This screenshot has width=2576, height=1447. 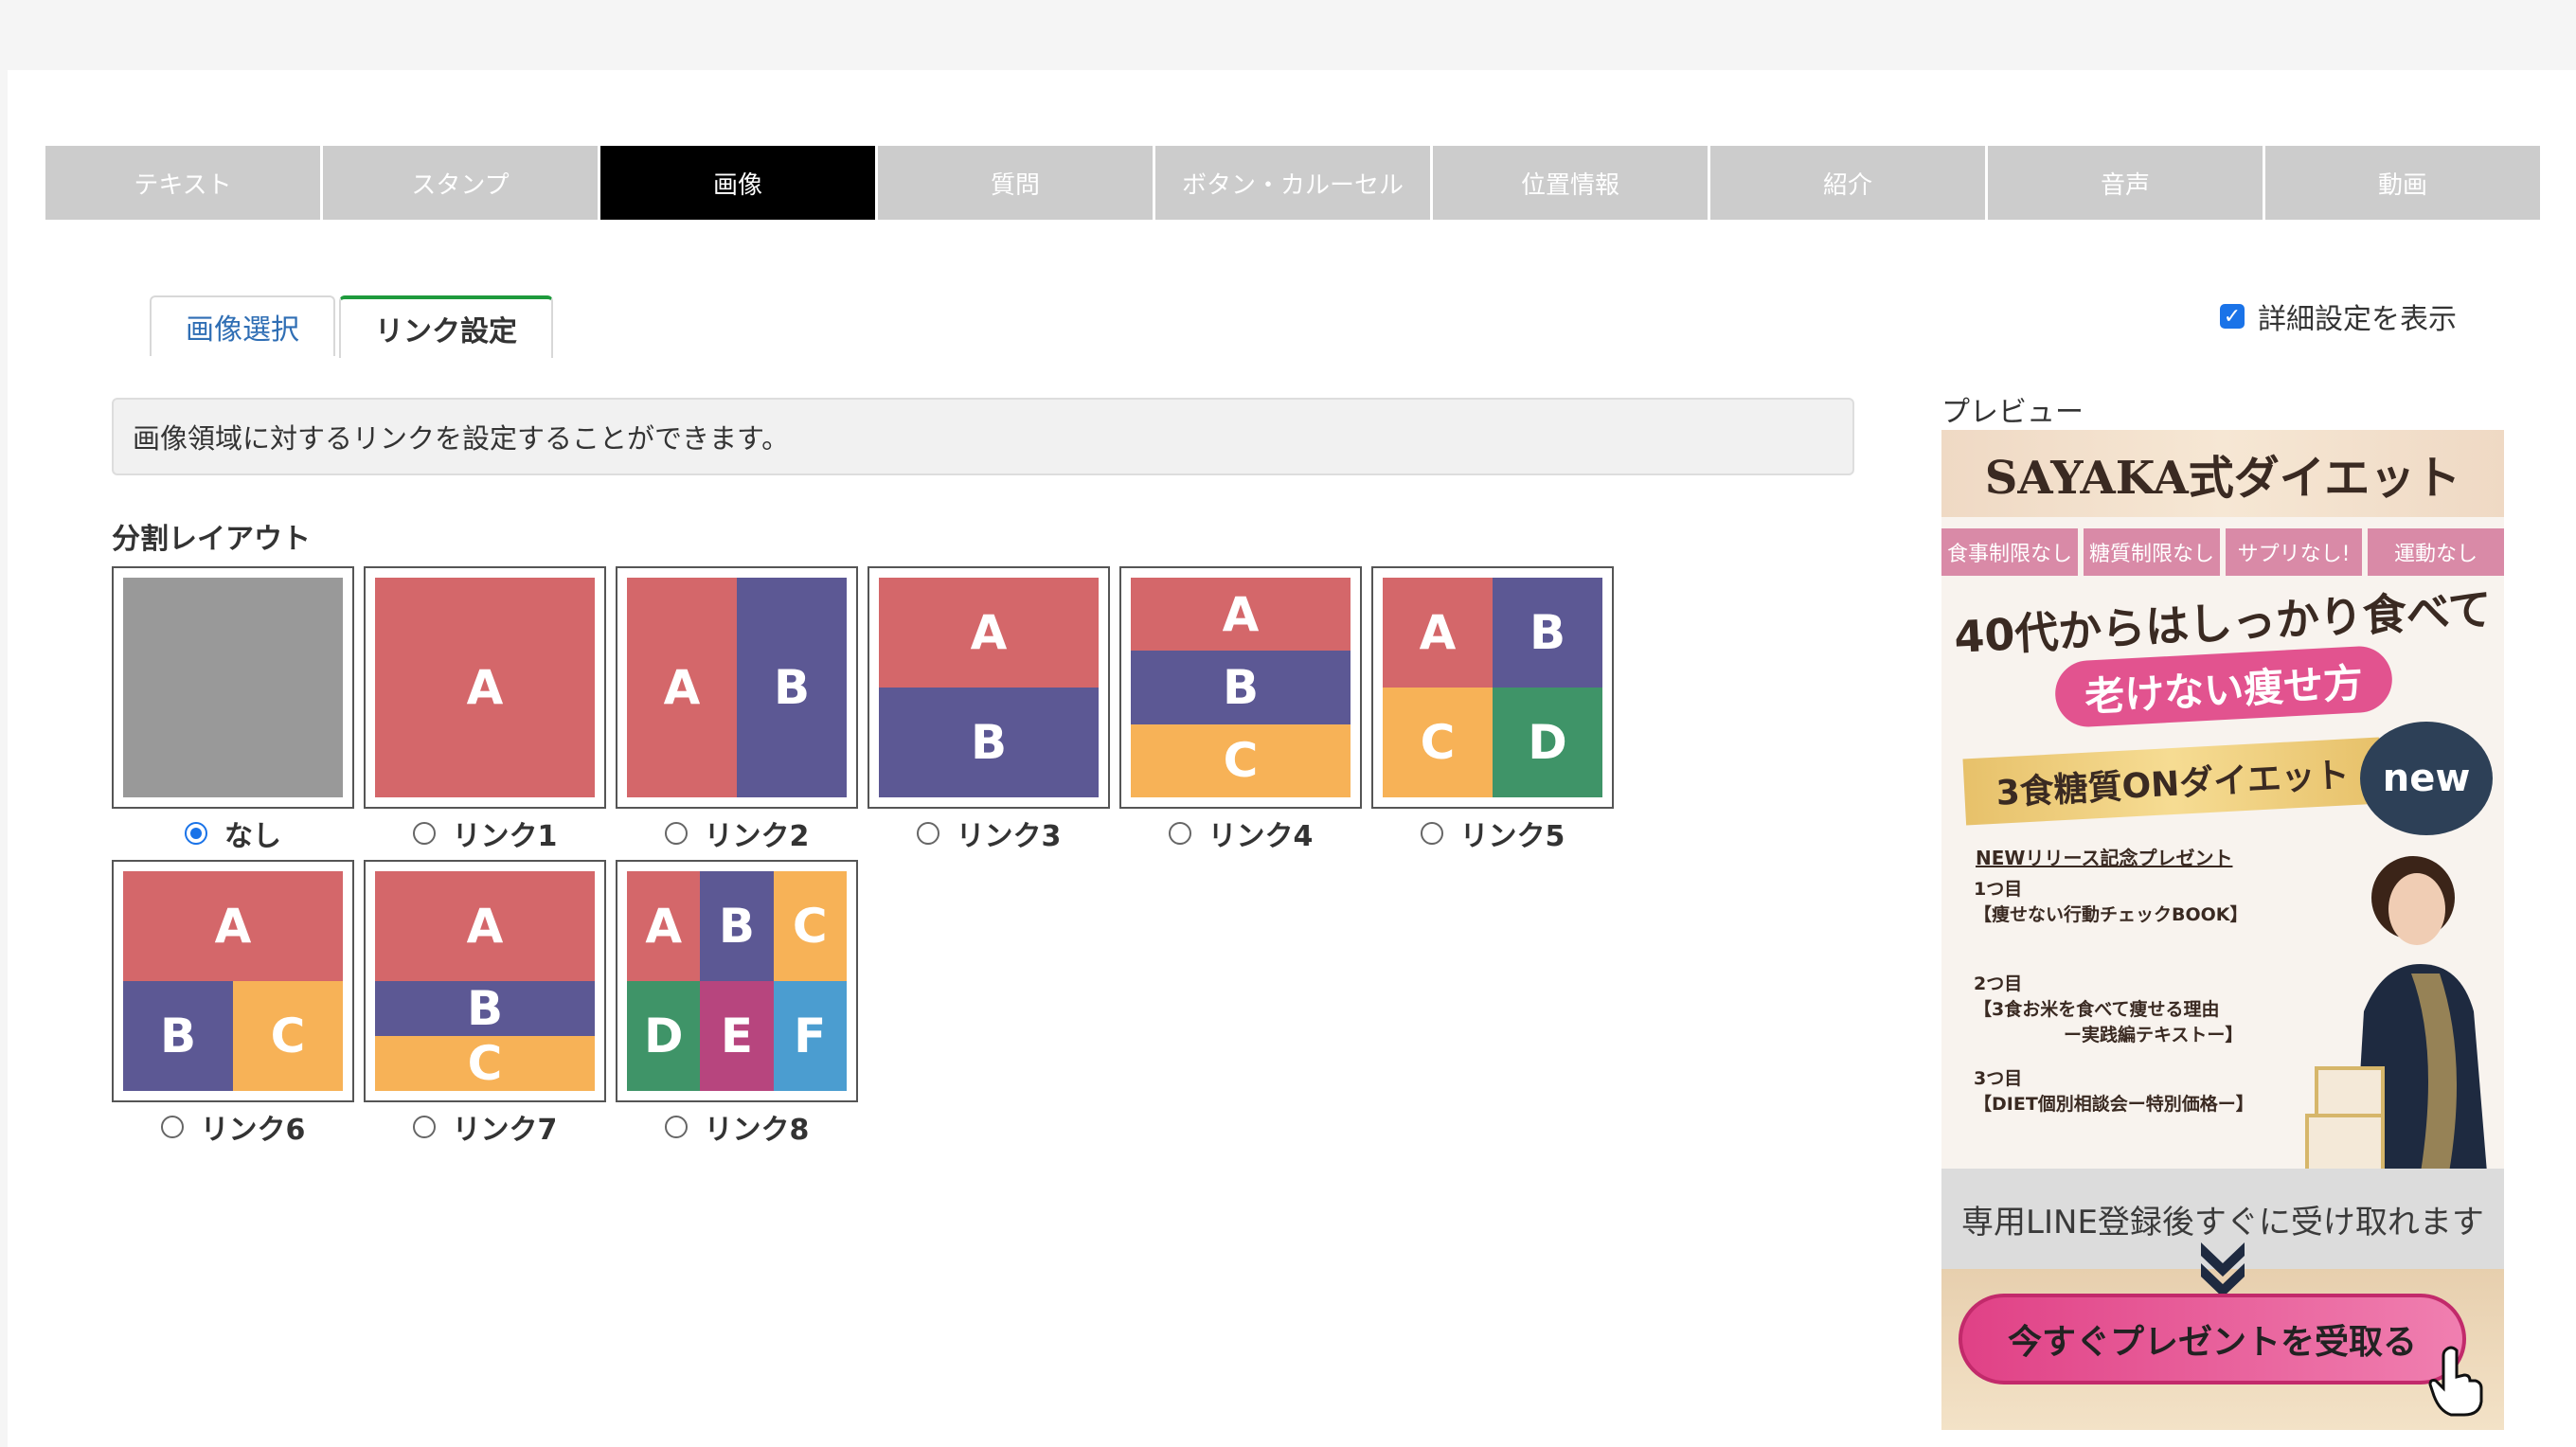 I want to click on tab-button-carousel: ボタン・カルーセル, so click(x=1292, y=183).